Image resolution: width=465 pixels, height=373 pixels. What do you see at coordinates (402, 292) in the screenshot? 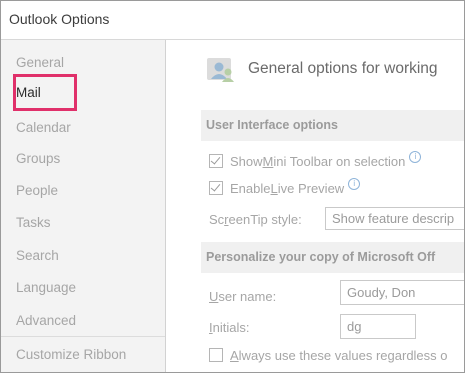
I see `user-name-input: Goudy, Don` at bounding box center [402, 292].